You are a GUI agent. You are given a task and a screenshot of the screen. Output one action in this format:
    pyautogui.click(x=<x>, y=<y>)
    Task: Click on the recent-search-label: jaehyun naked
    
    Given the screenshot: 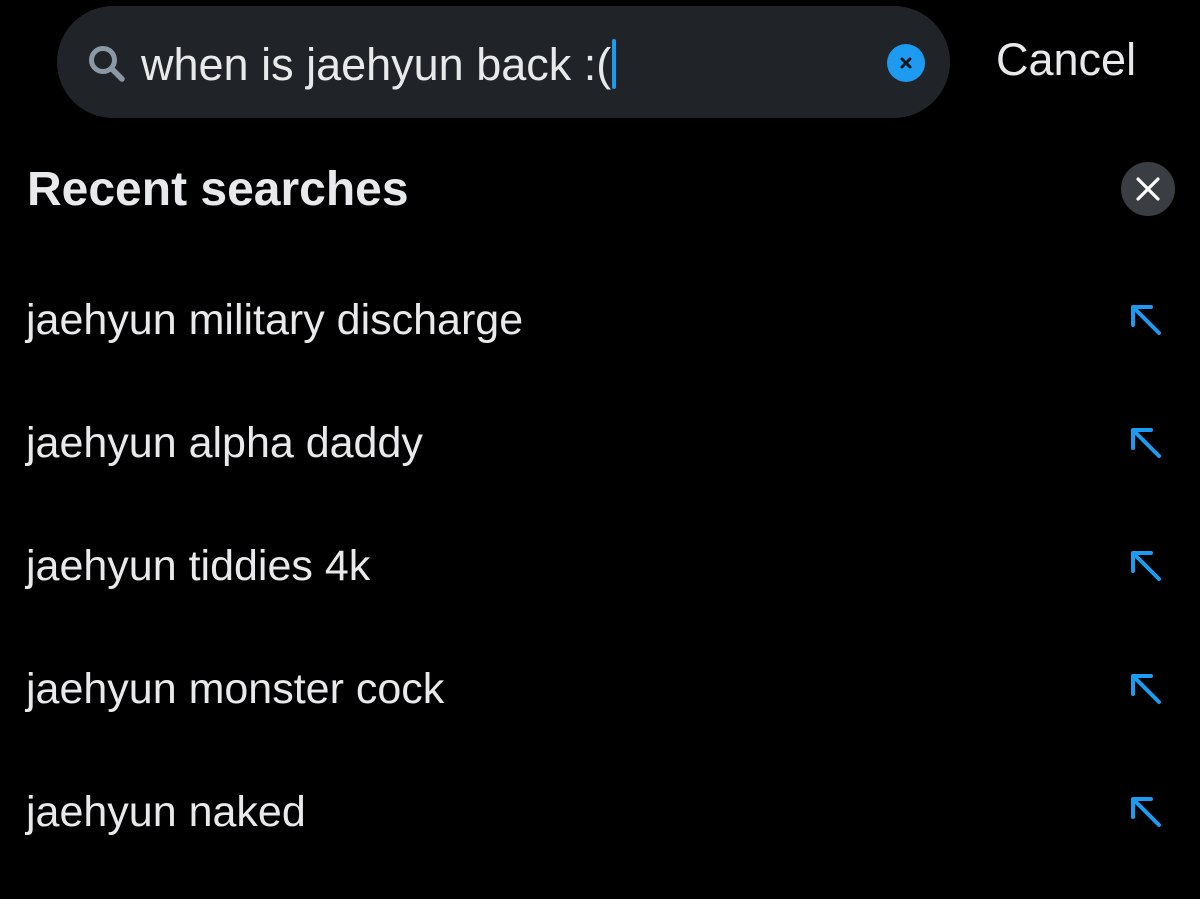 What is the action you would take?
    pyautogui.click(x=166, y=812)
    